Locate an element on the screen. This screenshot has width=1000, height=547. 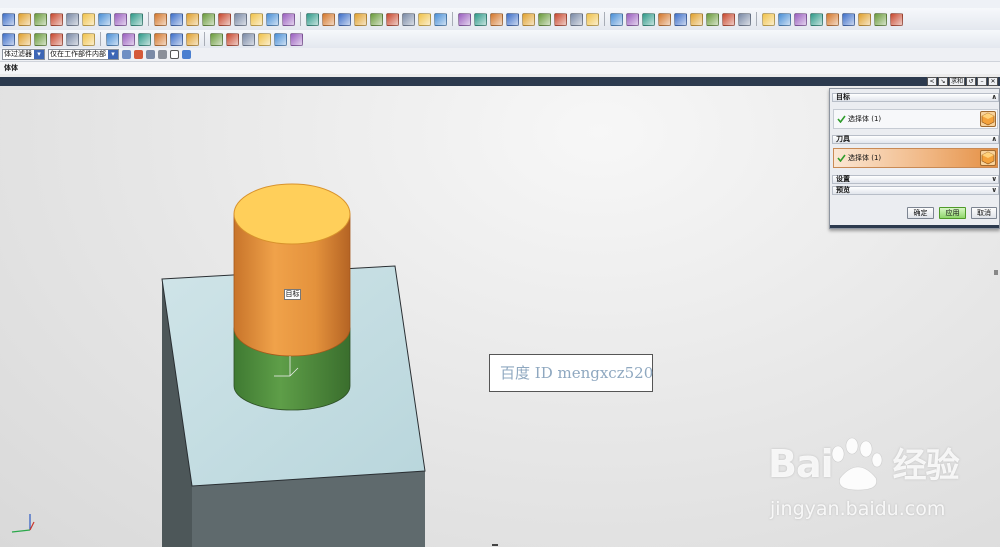
rotate-icon is located at coordinates (162, 54).